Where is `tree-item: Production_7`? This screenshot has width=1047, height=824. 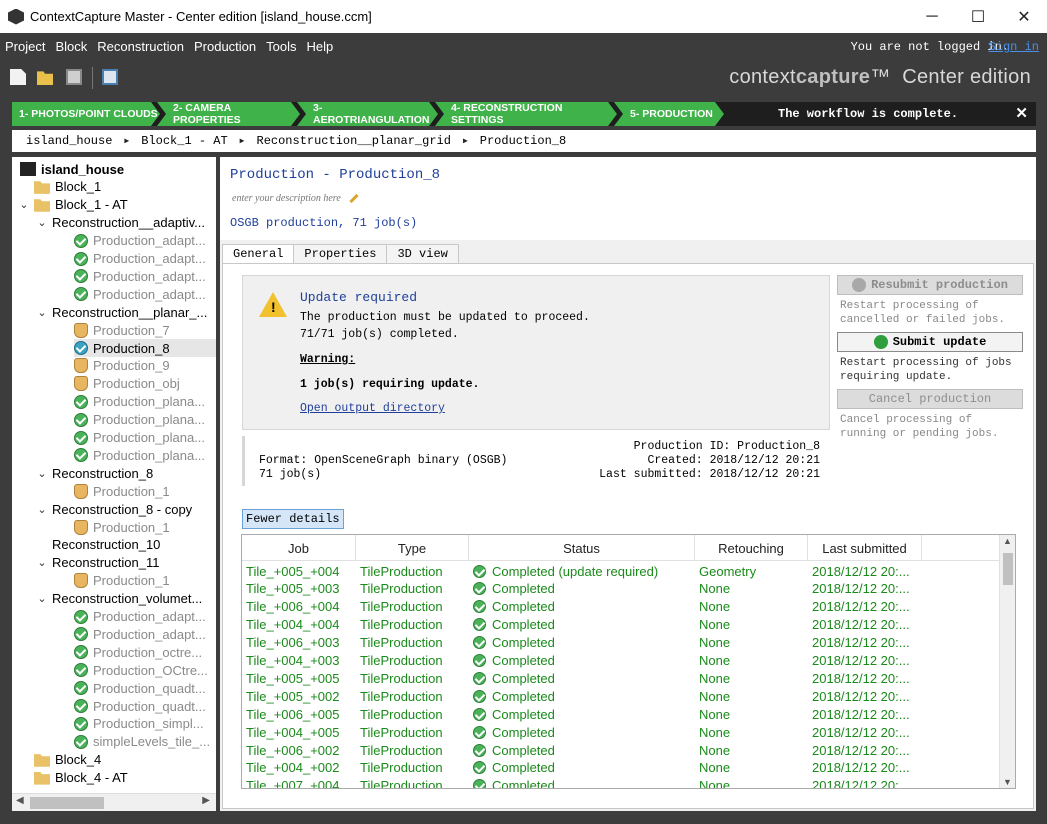 tree-item: Production_7 is located at coordinates (145, 330).